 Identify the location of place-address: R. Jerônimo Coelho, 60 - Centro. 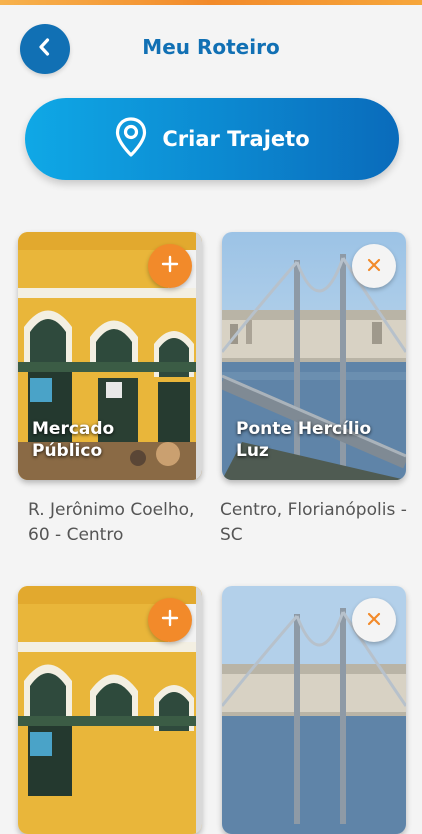
(111, 522).